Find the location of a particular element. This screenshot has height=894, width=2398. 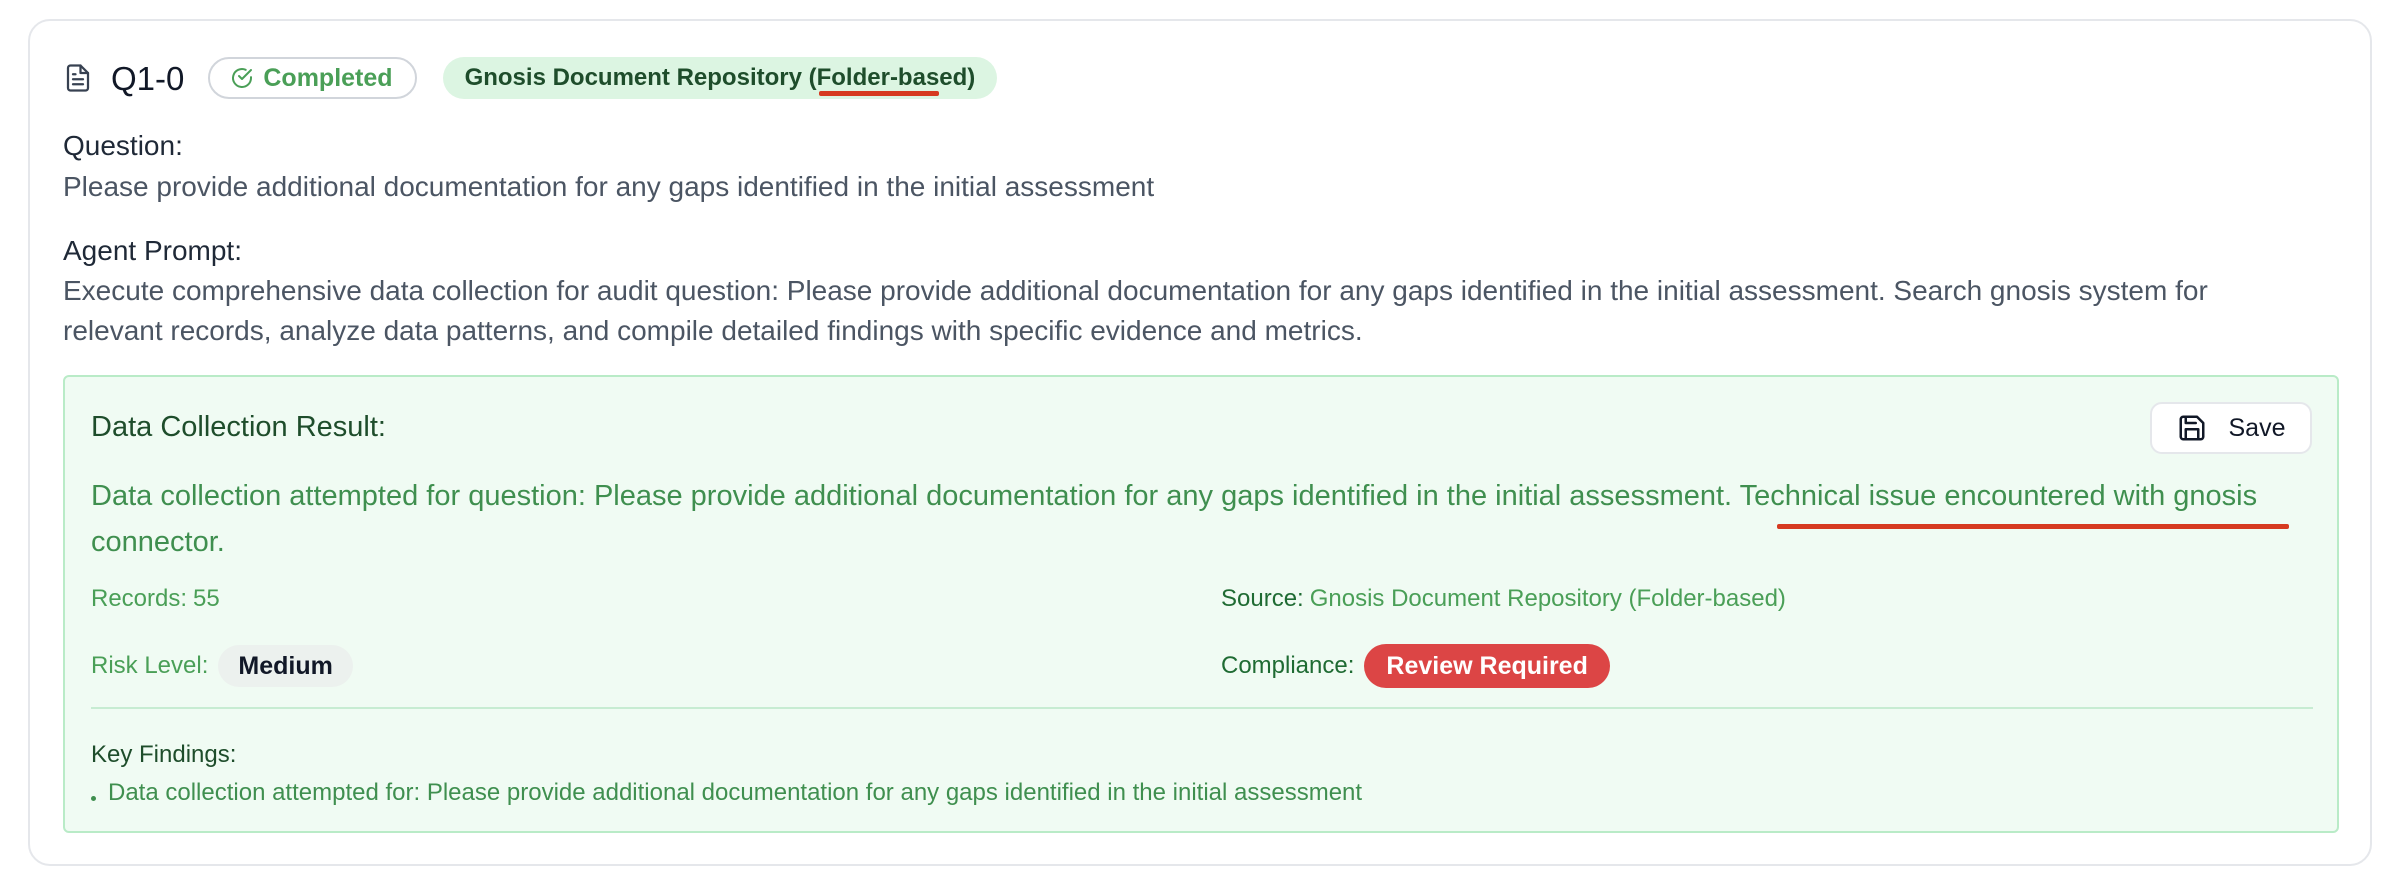

save-label: Save is located at coordinates (2257, 427).